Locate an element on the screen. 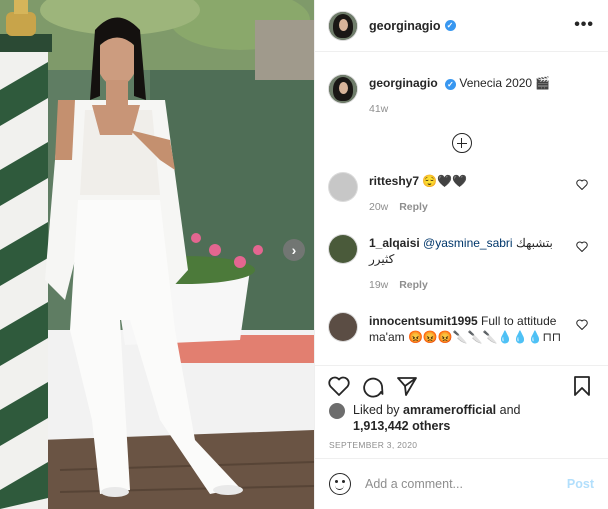  comment-input is located at coordinates (460, 484).